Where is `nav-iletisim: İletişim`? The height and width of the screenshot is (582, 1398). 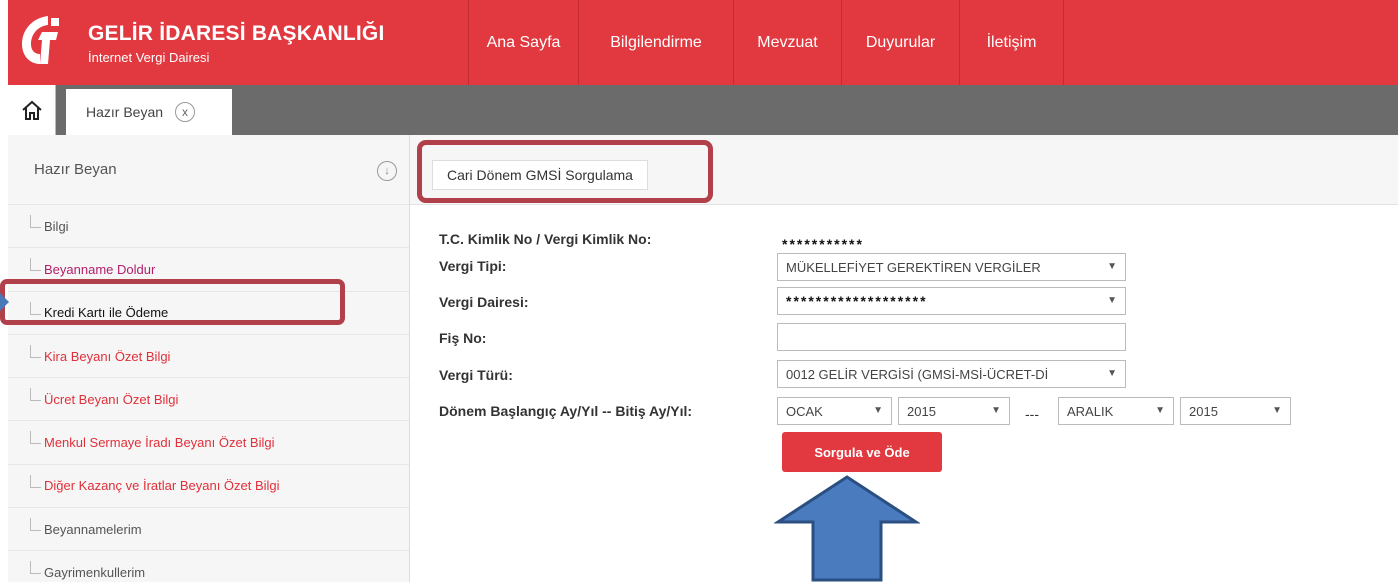
nav-iletisim: İletişim is located at coordinates (1011, 42).